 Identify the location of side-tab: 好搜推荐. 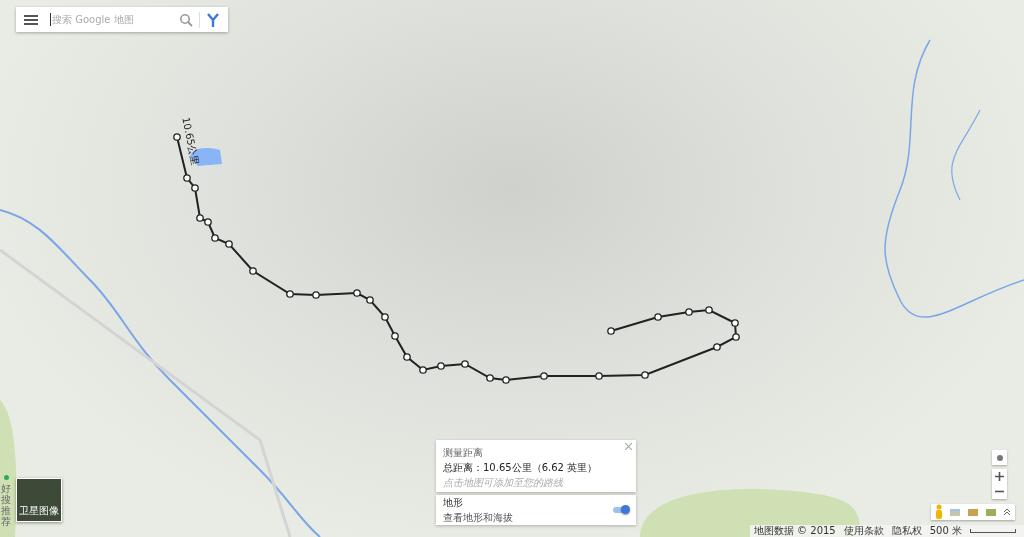
(6, 501).